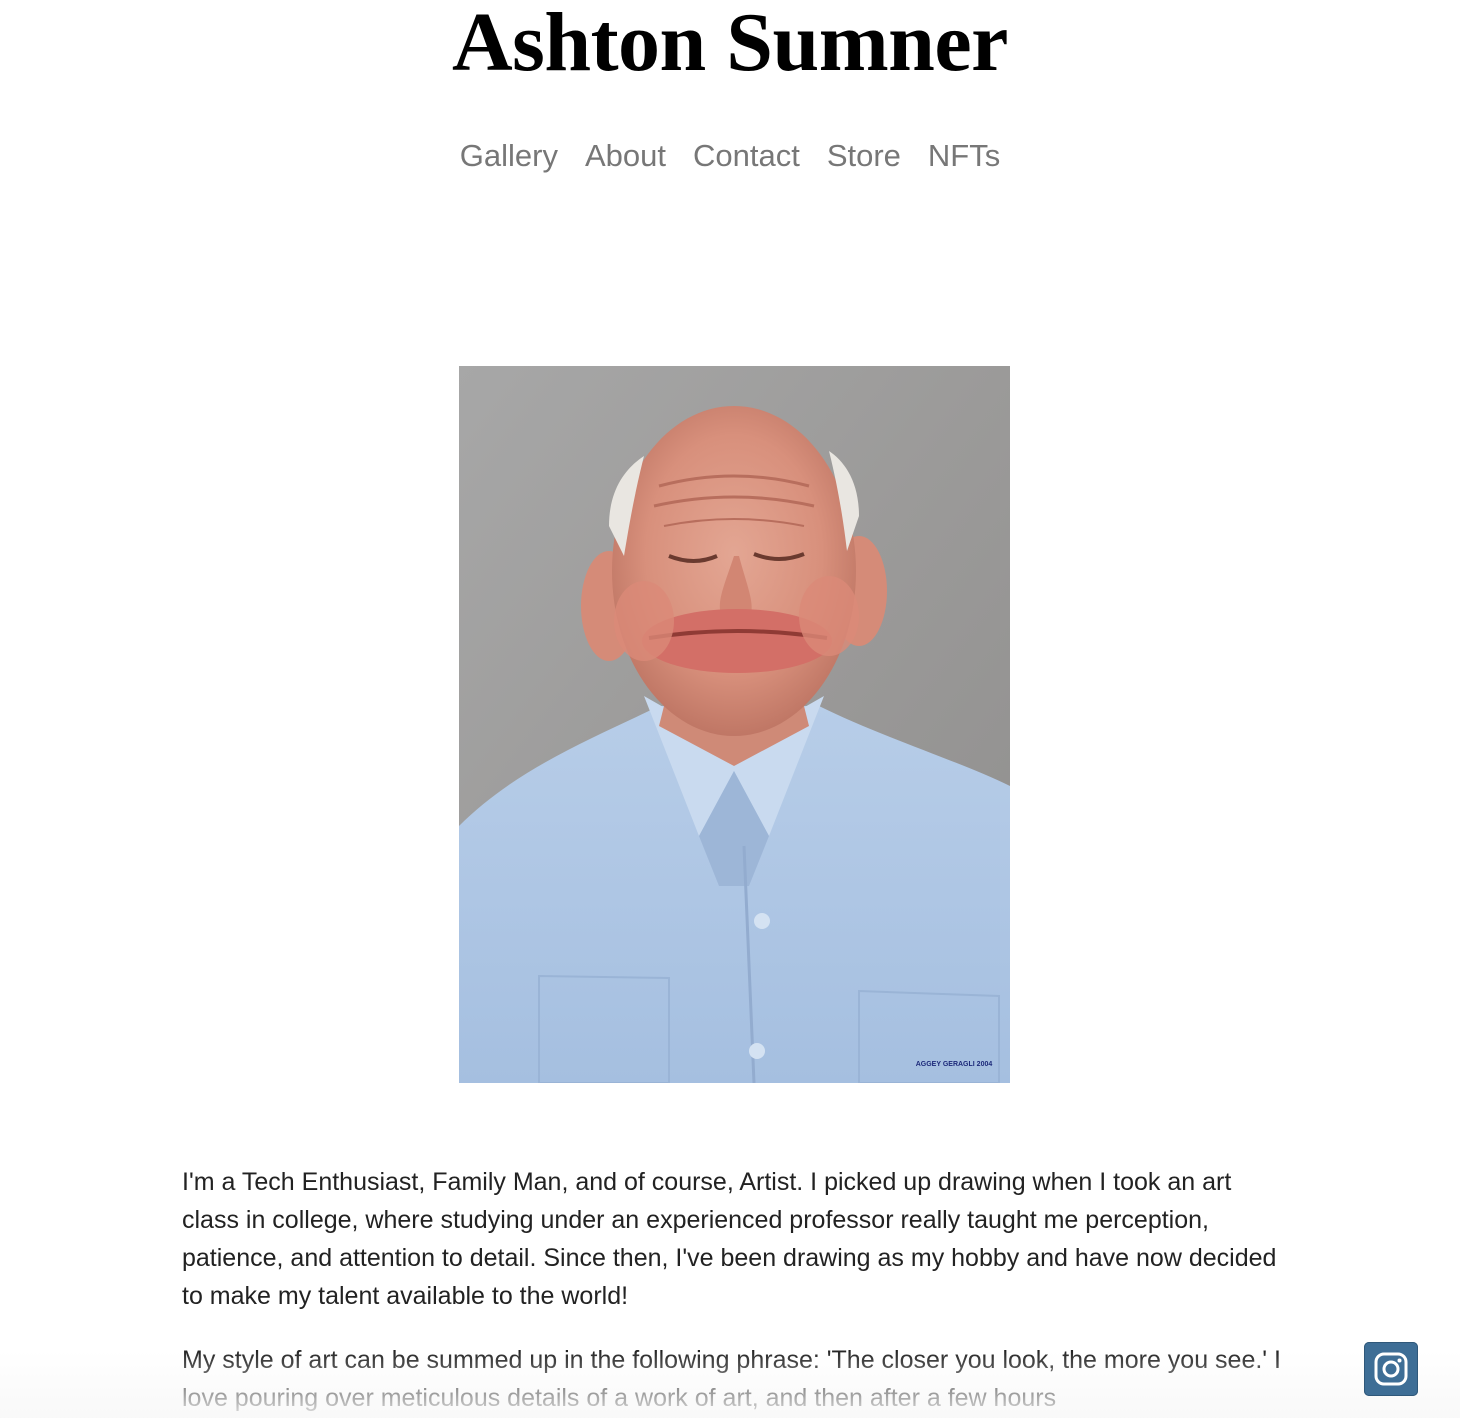 This screenshot has width=1460, height=1418. I want to click on instagram-button, so click(1391, 1369).